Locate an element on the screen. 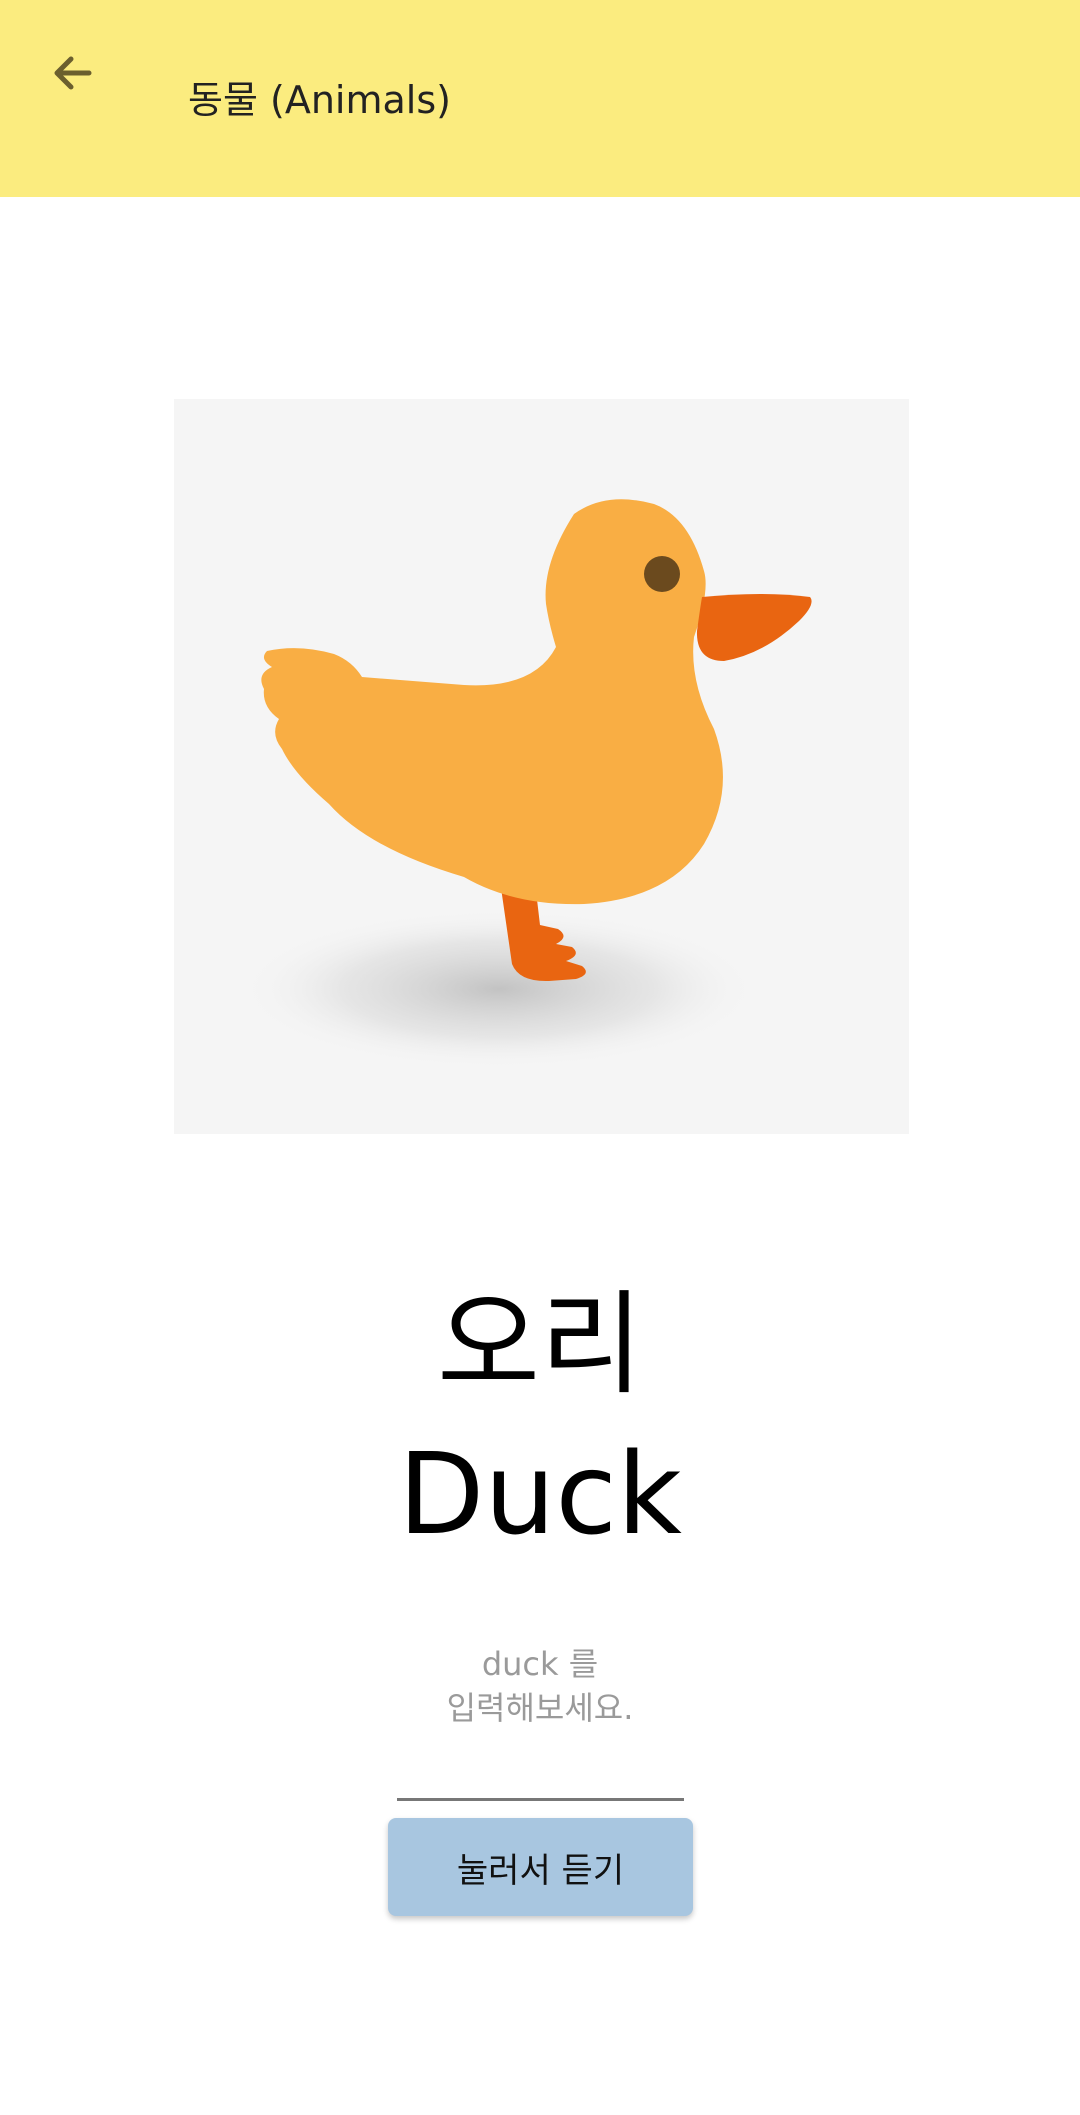 The image size is (1080, 2115). hint-line-1: duck 를 is located at coordinates (540, 1664).